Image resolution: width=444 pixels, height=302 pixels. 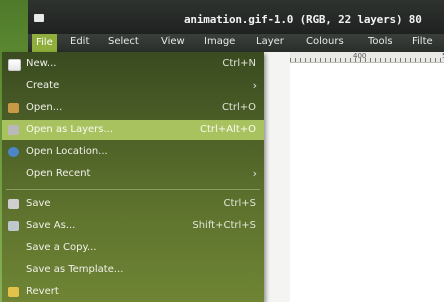 What do you see at coordinates (133, 64) in the screenshot?
I see `menu-item-new: New... Ctrl+N` at bounding box center [133, 64].